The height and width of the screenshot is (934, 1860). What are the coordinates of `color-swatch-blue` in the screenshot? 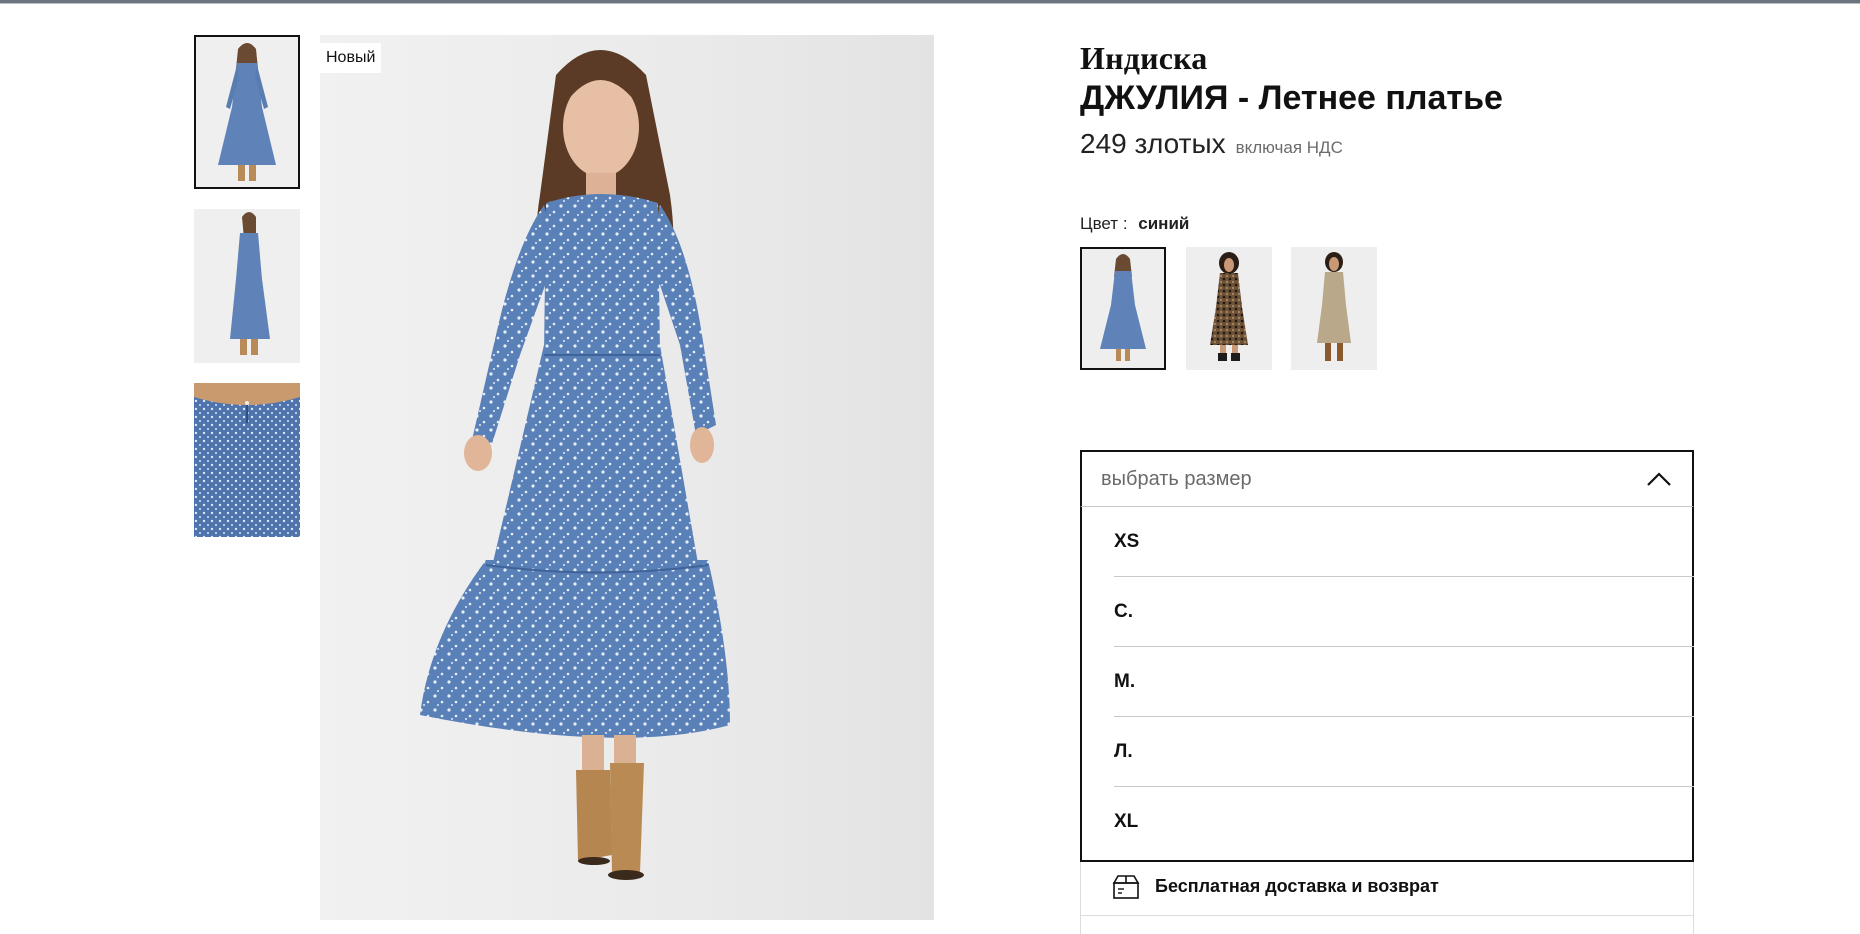 It's located at (1123, 308).